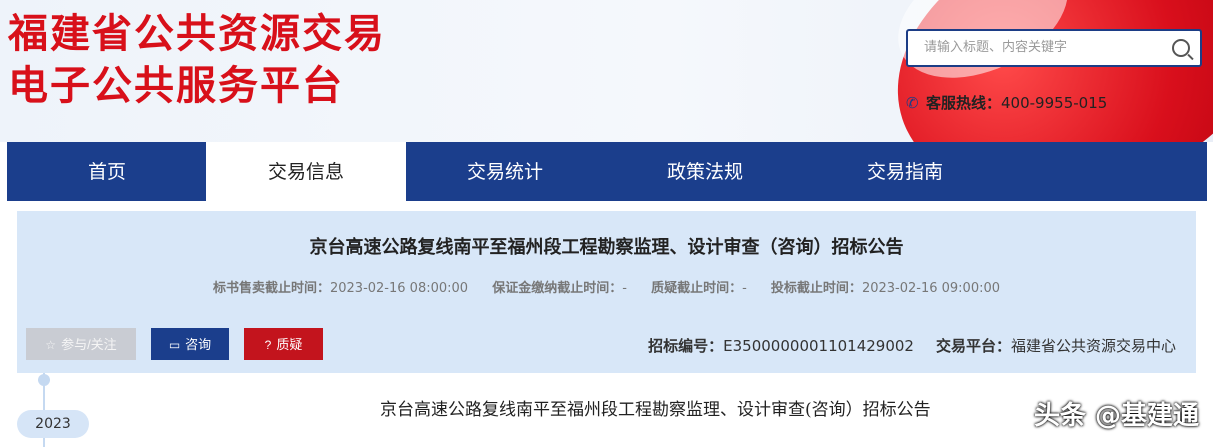 This screenshot has height=447, width=1213. Describe the element at coordinates (81, 344) in the screenshot. I see `follow-button: ☆ 参与/关注` at that location.